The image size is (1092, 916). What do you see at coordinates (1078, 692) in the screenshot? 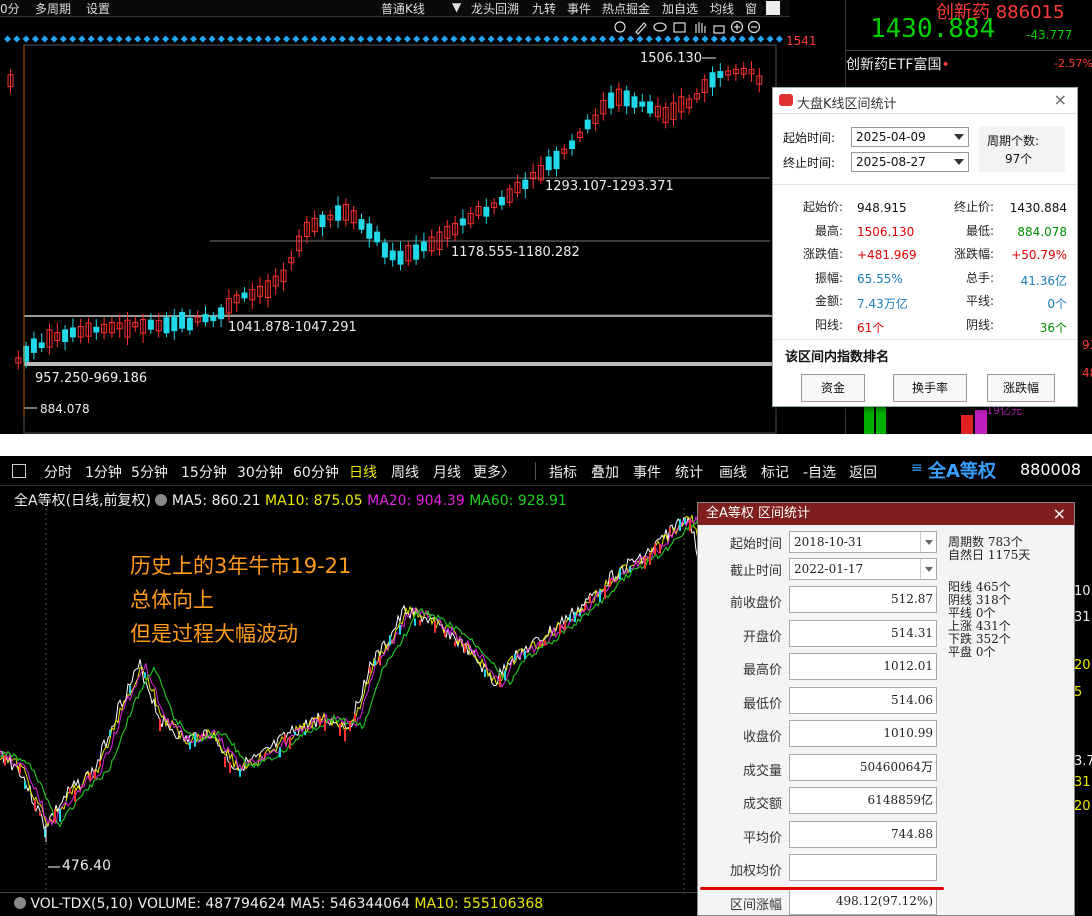
I see `edge-value: 5` at bounding box center [1078, 692].